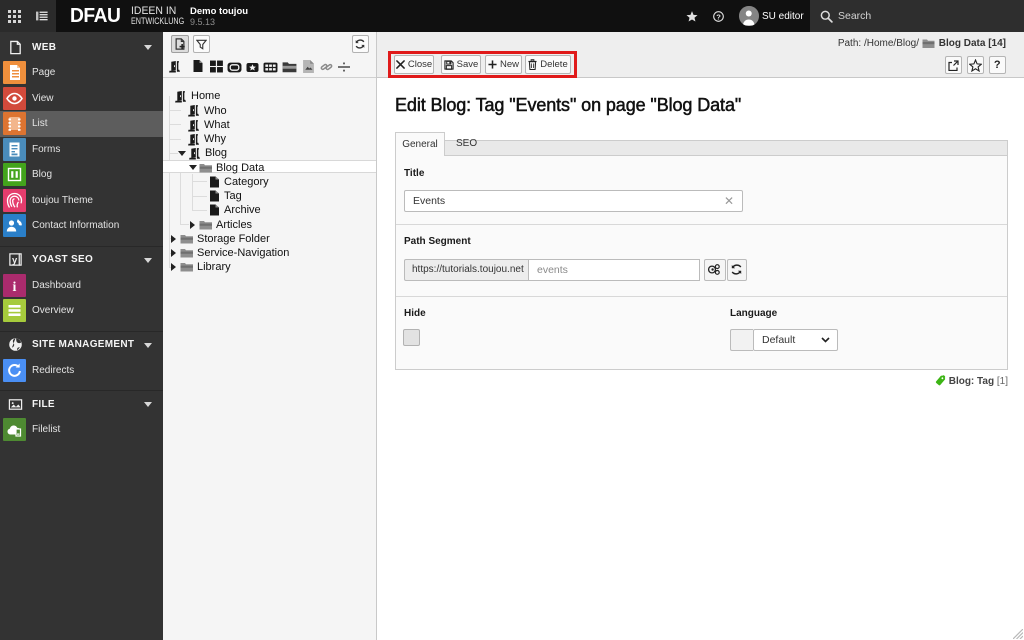 The image size is (1024, 640). What do you see at coordinates (15, 260) in the screenshot?
I see `svg-text: y` at bounding box center [15, 260].